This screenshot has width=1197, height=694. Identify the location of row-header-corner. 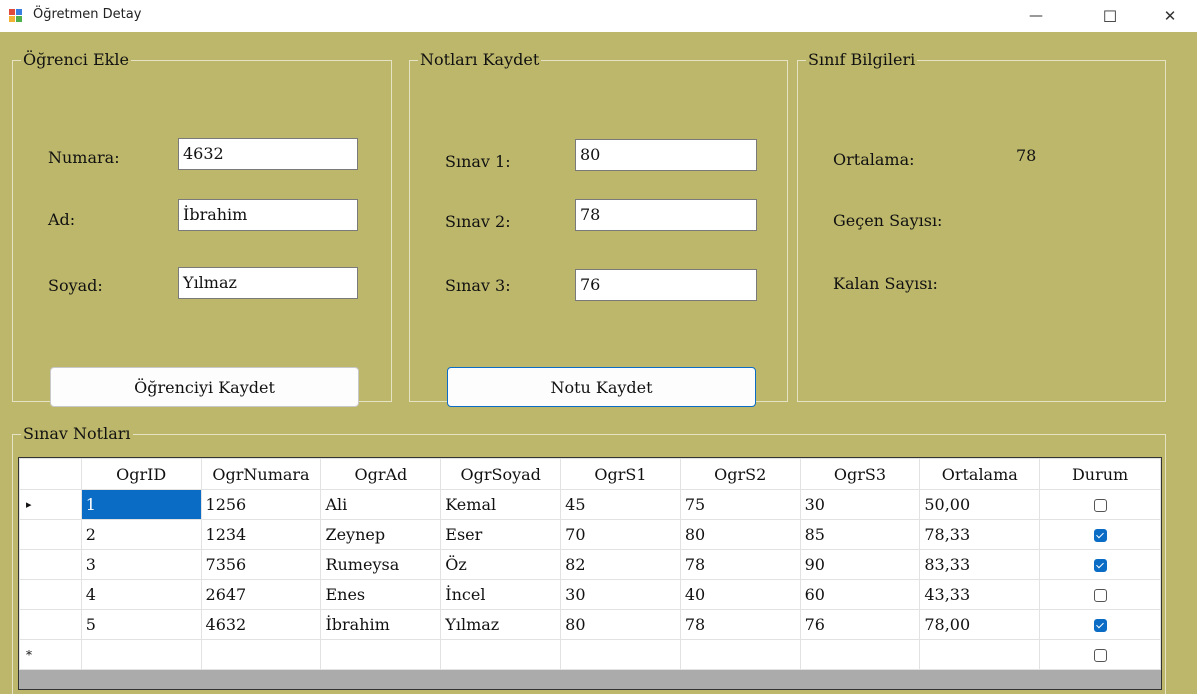
(50, 474).